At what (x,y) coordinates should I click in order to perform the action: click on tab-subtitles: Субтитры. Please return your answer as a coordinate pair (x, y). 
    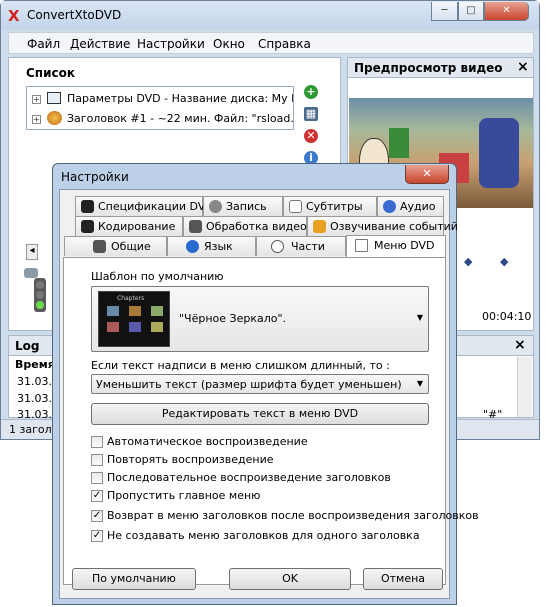
    Looking at the image, I should click on (330, 206).